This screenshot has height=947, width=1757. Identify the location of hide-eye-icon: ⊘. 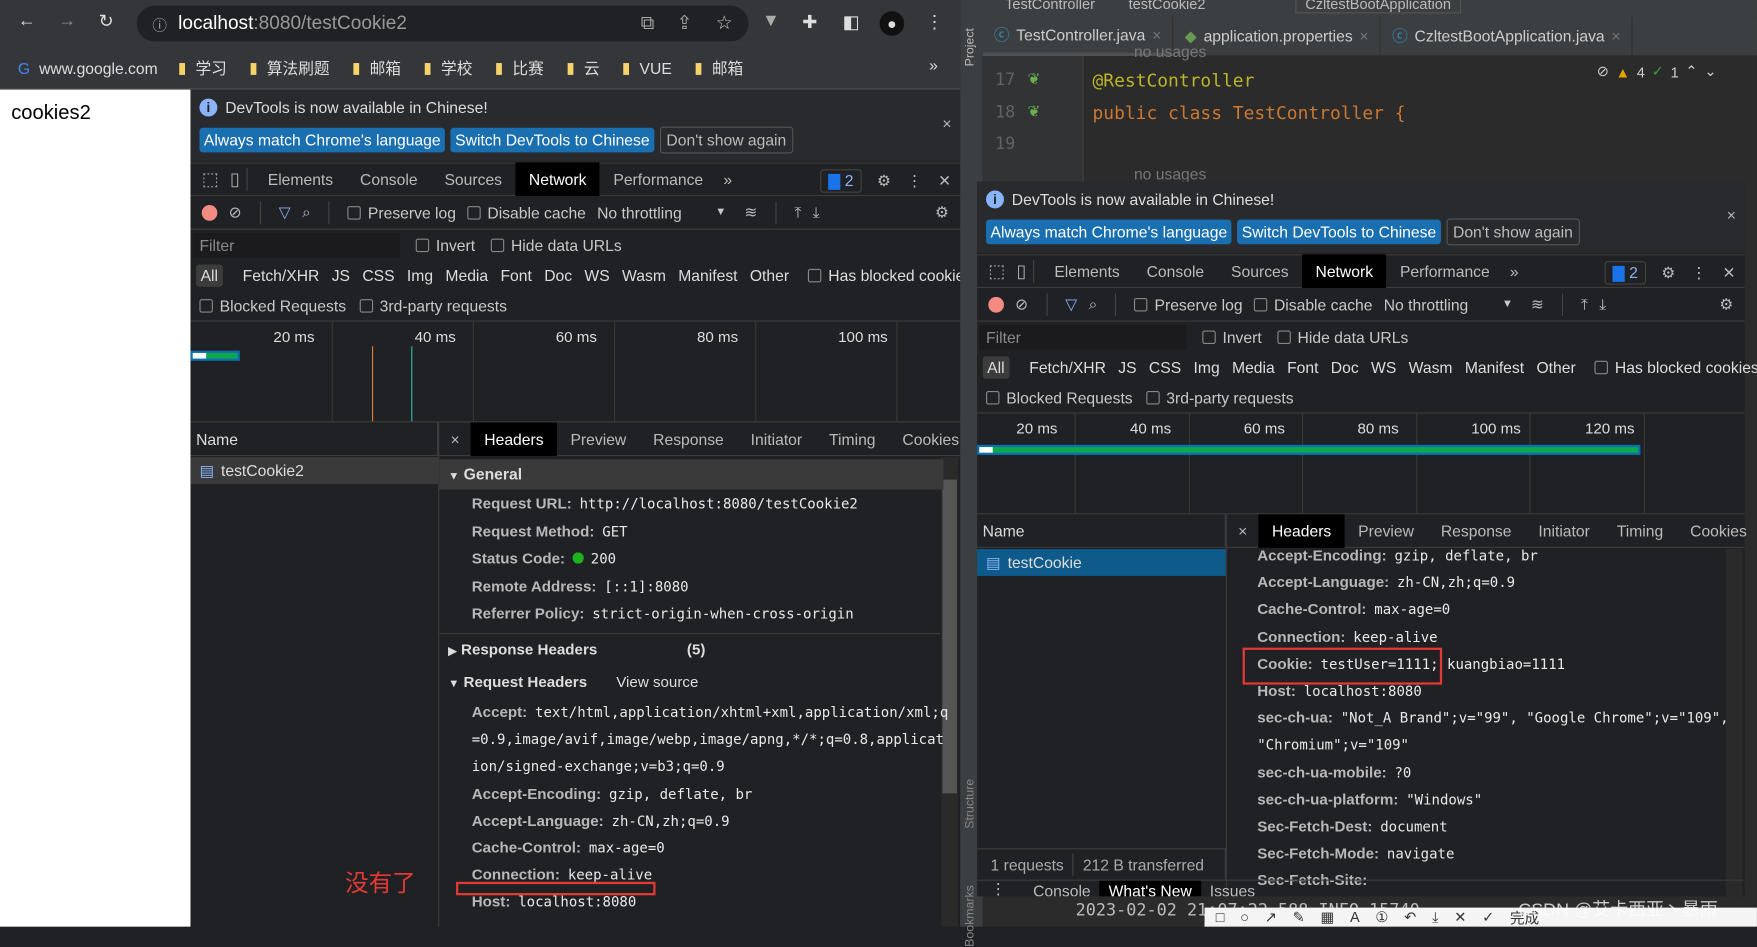
(1603, 72).